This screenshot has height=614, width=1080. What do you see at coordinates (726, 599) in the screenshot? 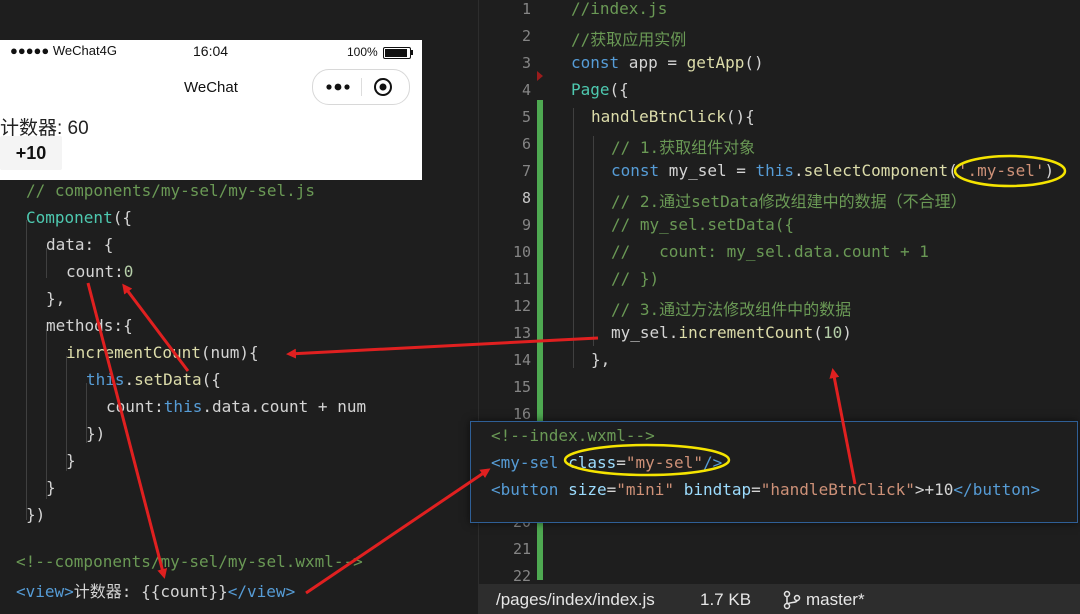
I see `file-size: 1.7 KB` at bounding box center [726, 599].